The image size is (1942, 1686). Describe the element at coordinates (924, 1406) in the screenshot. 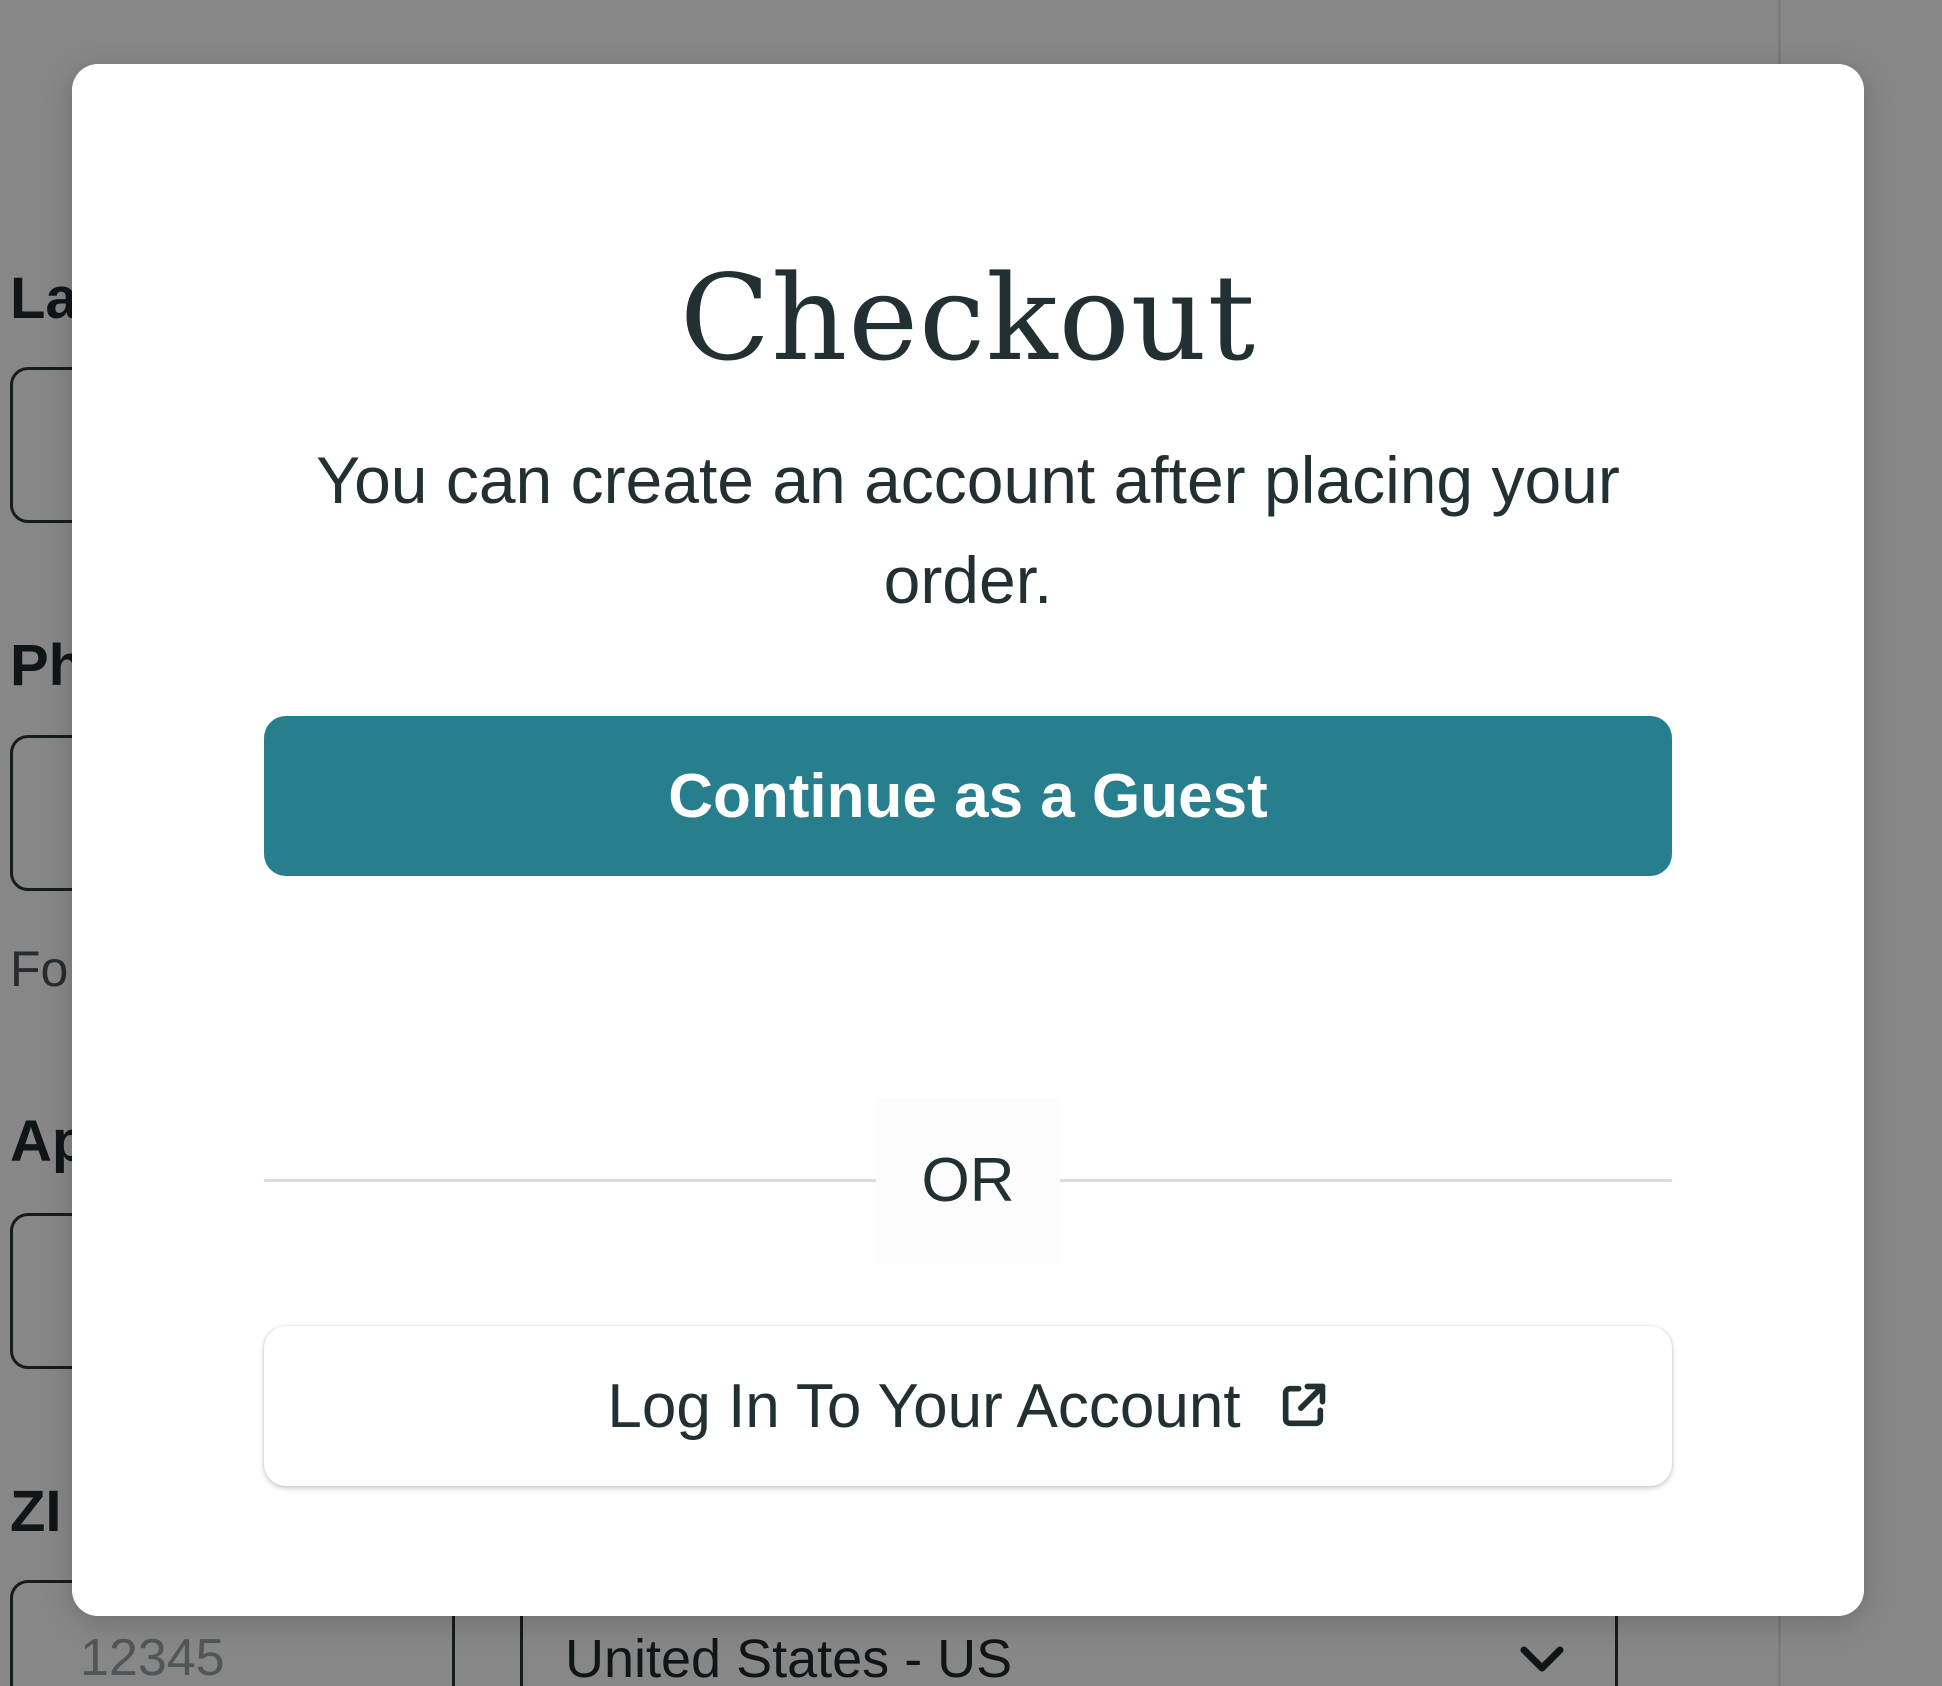

I see `log-in-button-label: Log In To Your Account` at that location.